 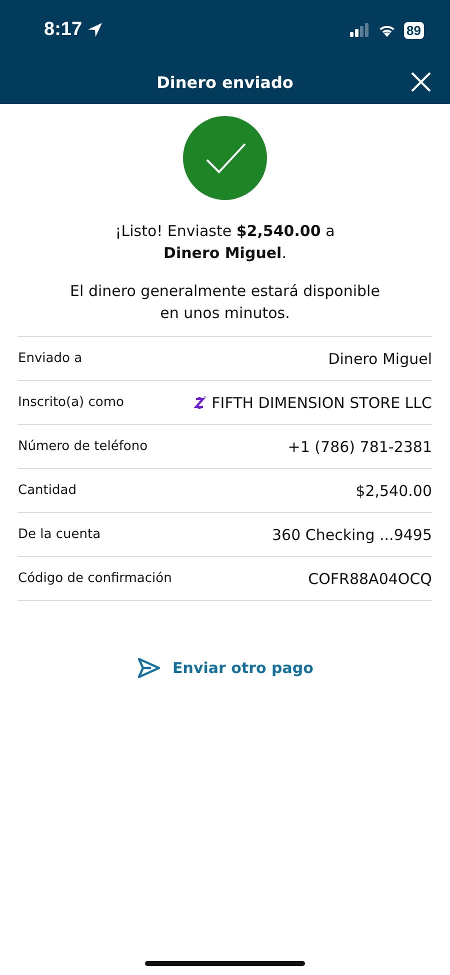 What do you see at coordinates (95, 30) in the screenshot?
I see `location-arrow-icon` at bounding box center [95, 30].